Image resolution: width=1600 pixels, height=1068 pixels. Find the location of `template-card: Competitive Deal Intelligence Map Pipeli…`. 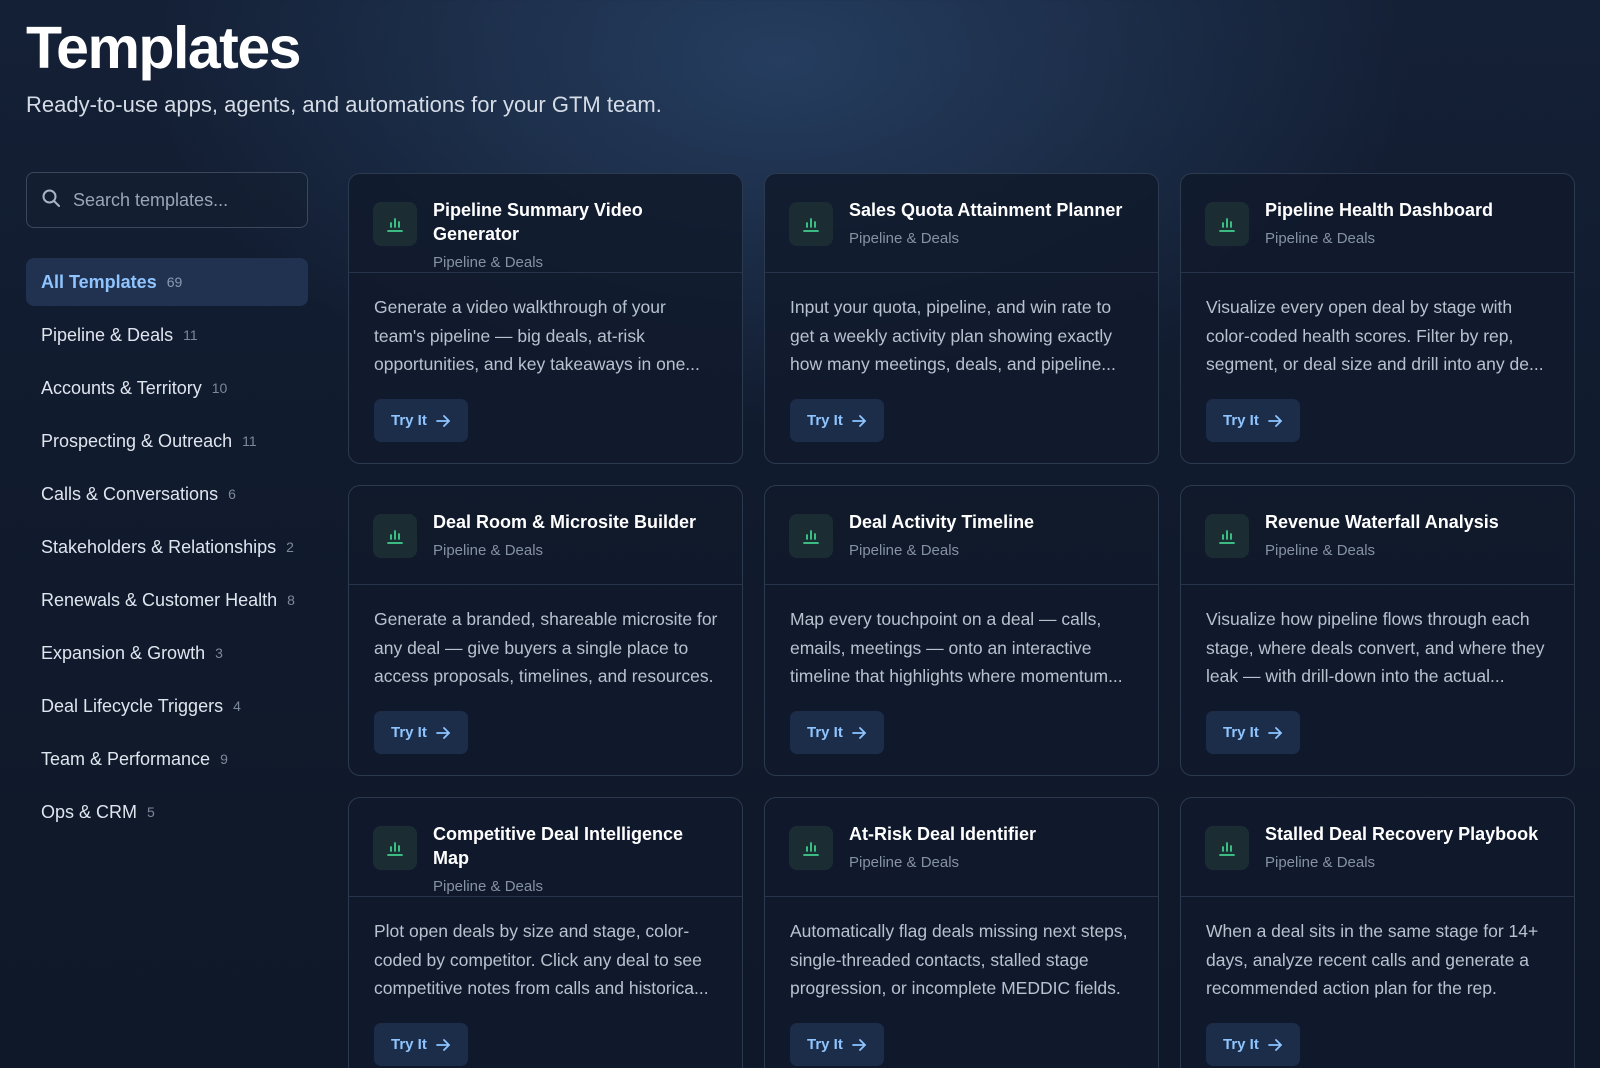

template-card: Competitive Deal Intelligence Map Pipeli… is located at coordinates (545, 932).